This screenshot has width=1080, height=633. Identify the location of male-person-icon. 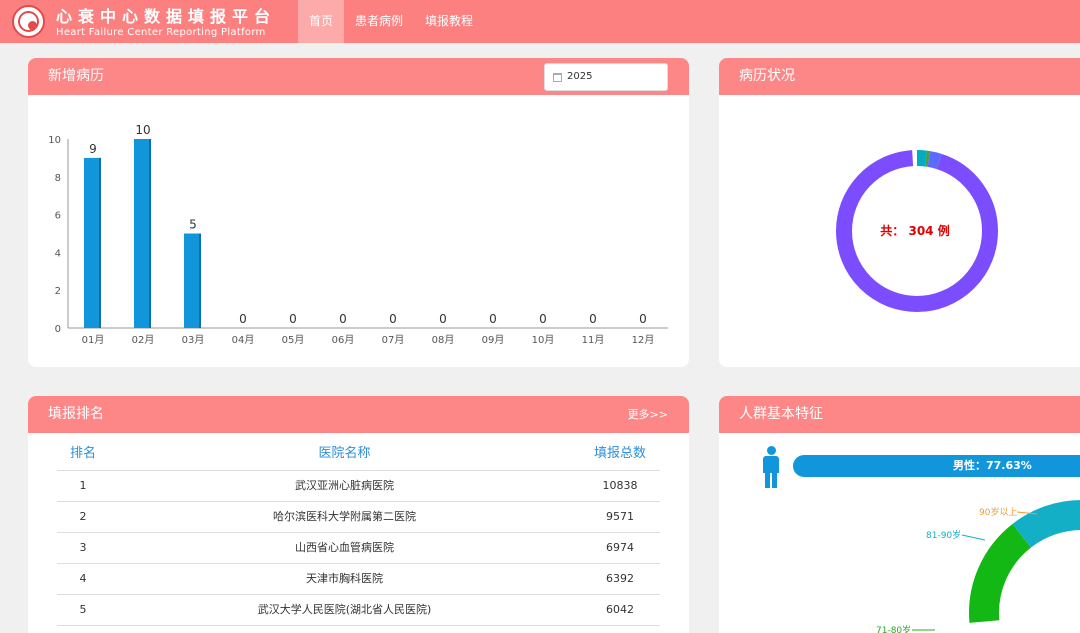
(771, 467).